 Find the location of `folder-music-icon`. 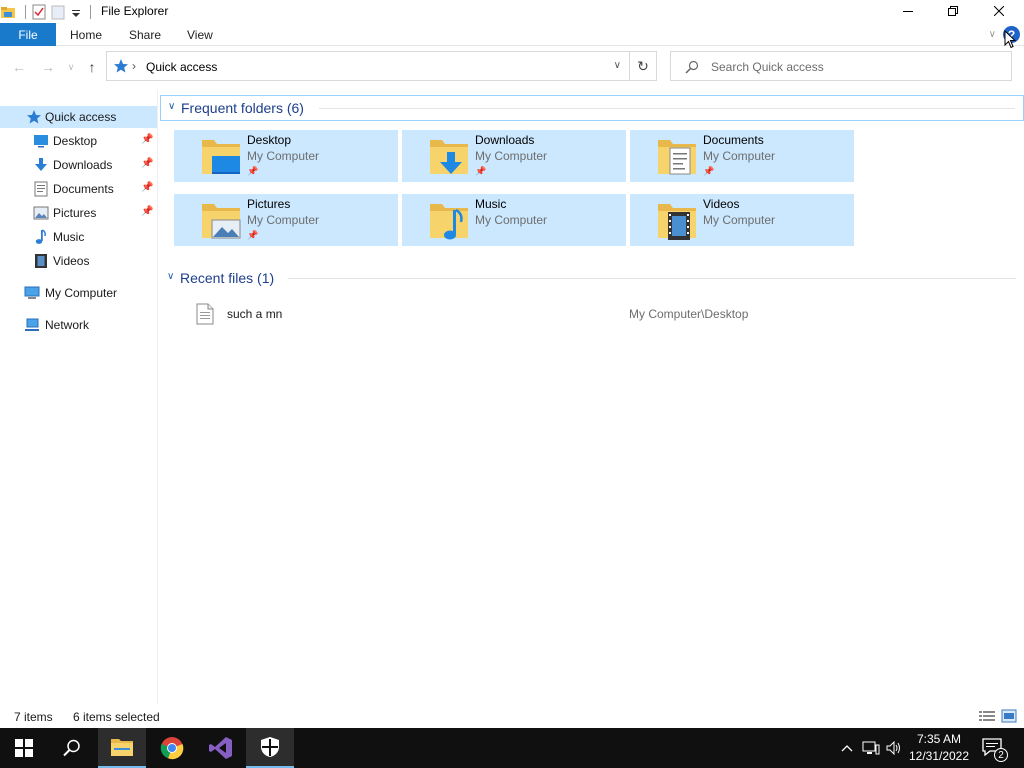

folder-music-icon is located at coordinates (449, 220).